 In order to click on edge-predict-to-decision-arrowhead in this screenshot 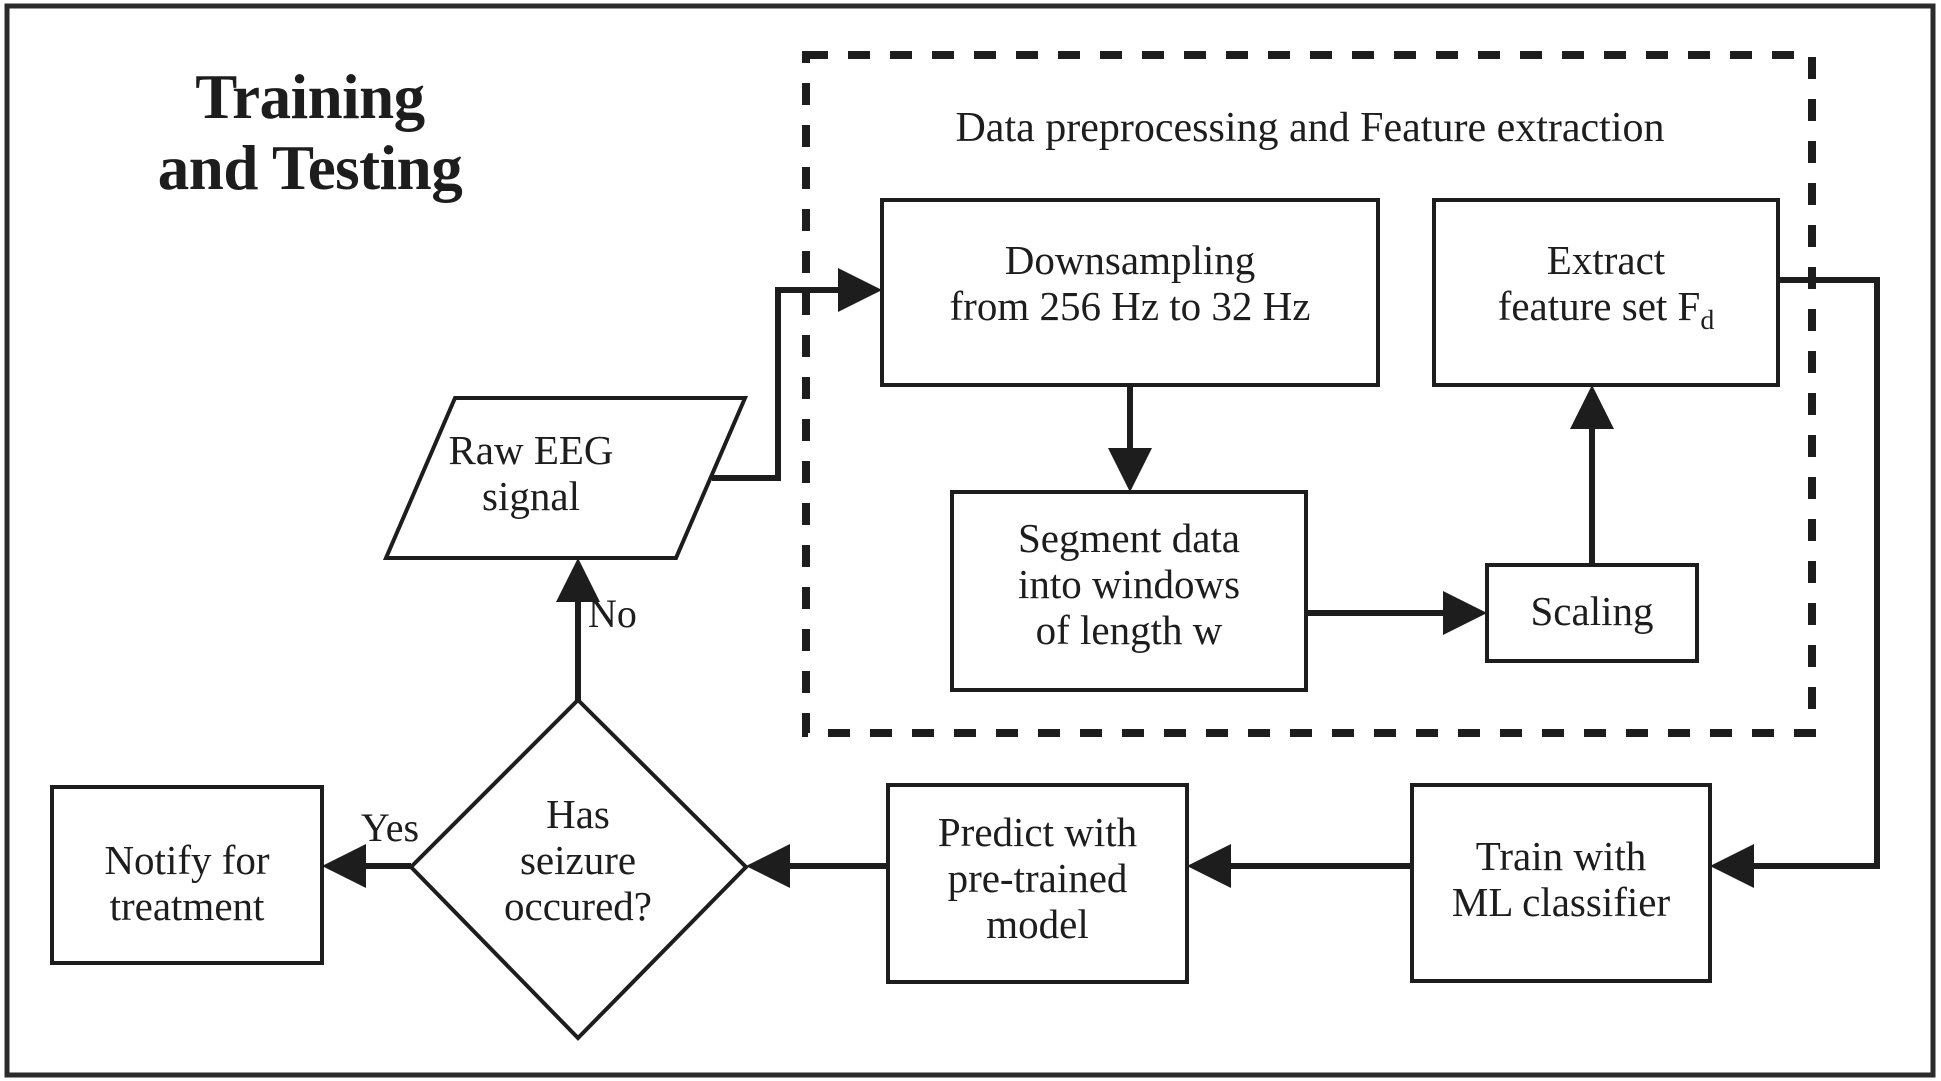, I will do `click(768, 866)`.